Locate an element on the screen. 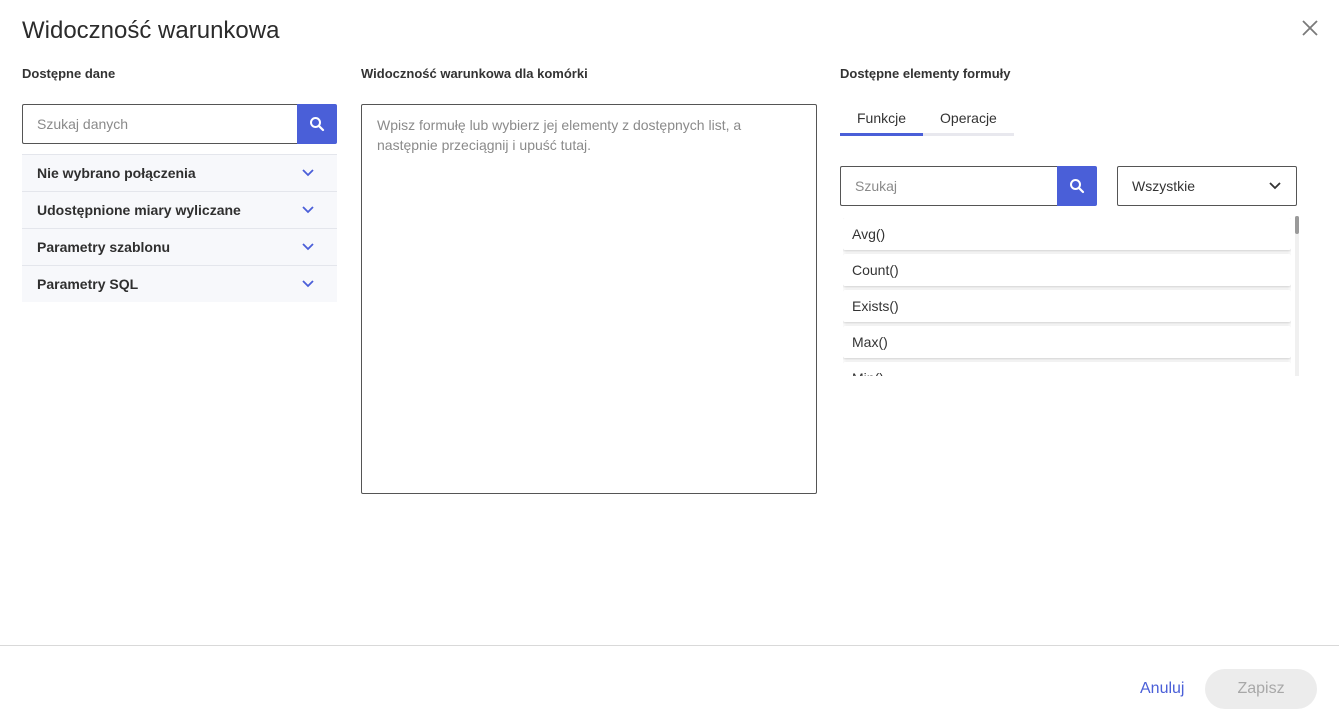 Image resolution: width=1339 pixels, height=728 pixels. data-search-input is located at coordinates (159, 124).